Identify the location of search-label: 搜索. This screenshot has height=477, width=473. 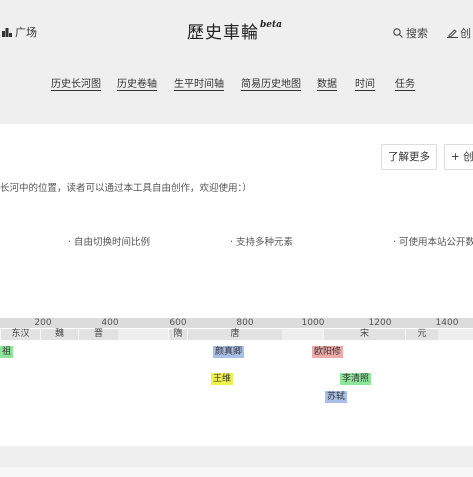
(417, 33).